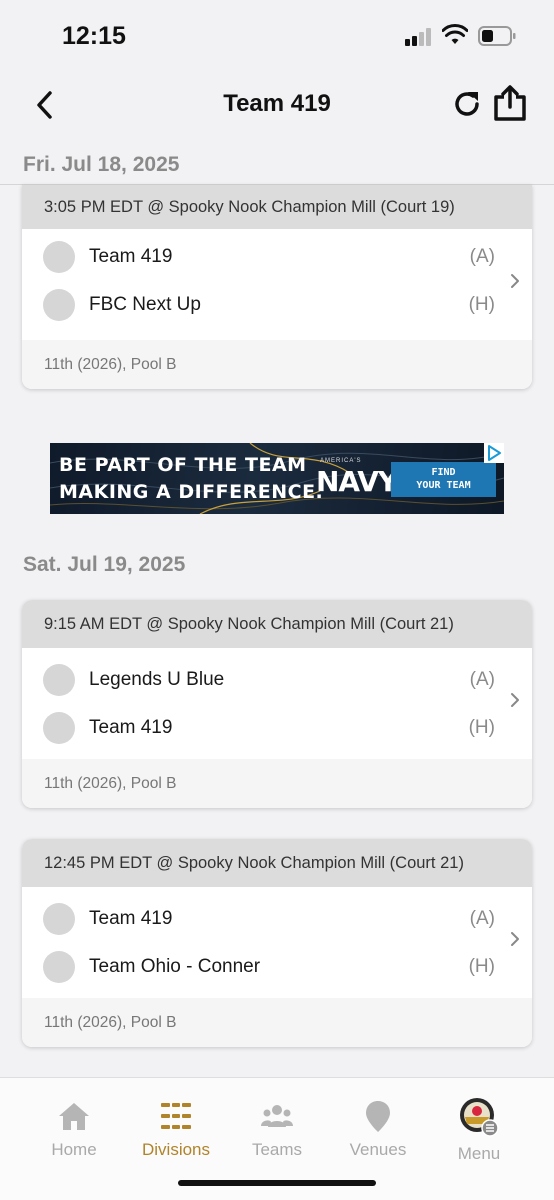 The width and height of the screenshot is (554, 1200). I want to click on ad-headline-1: BE PART OF THE TEAM, so click(183, 465).